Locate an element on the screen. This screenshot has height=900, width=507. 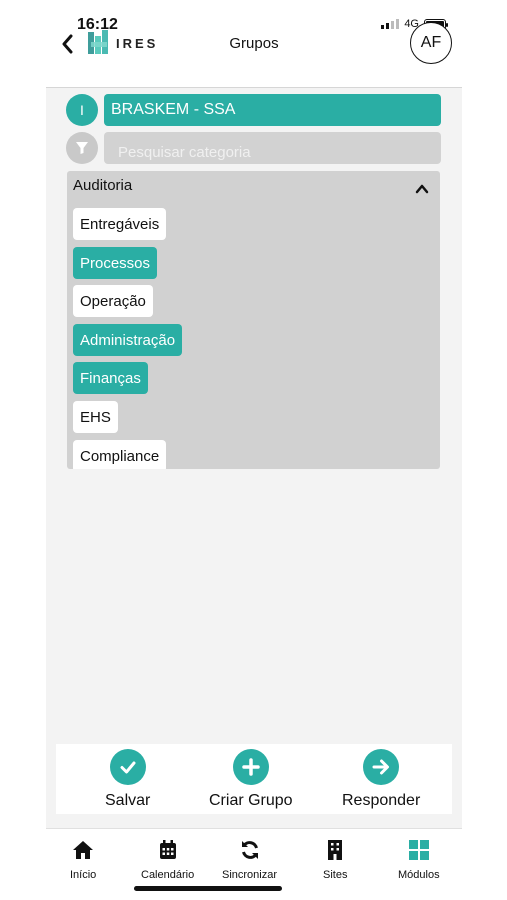
save-label: Salvar is located at coordinates (128, 800).